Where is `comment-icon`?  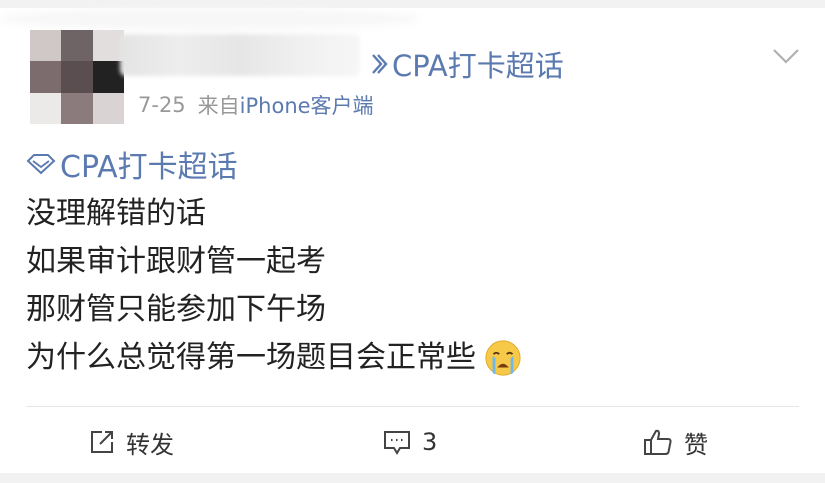 comment-icon is located at coordinates (397, 443).